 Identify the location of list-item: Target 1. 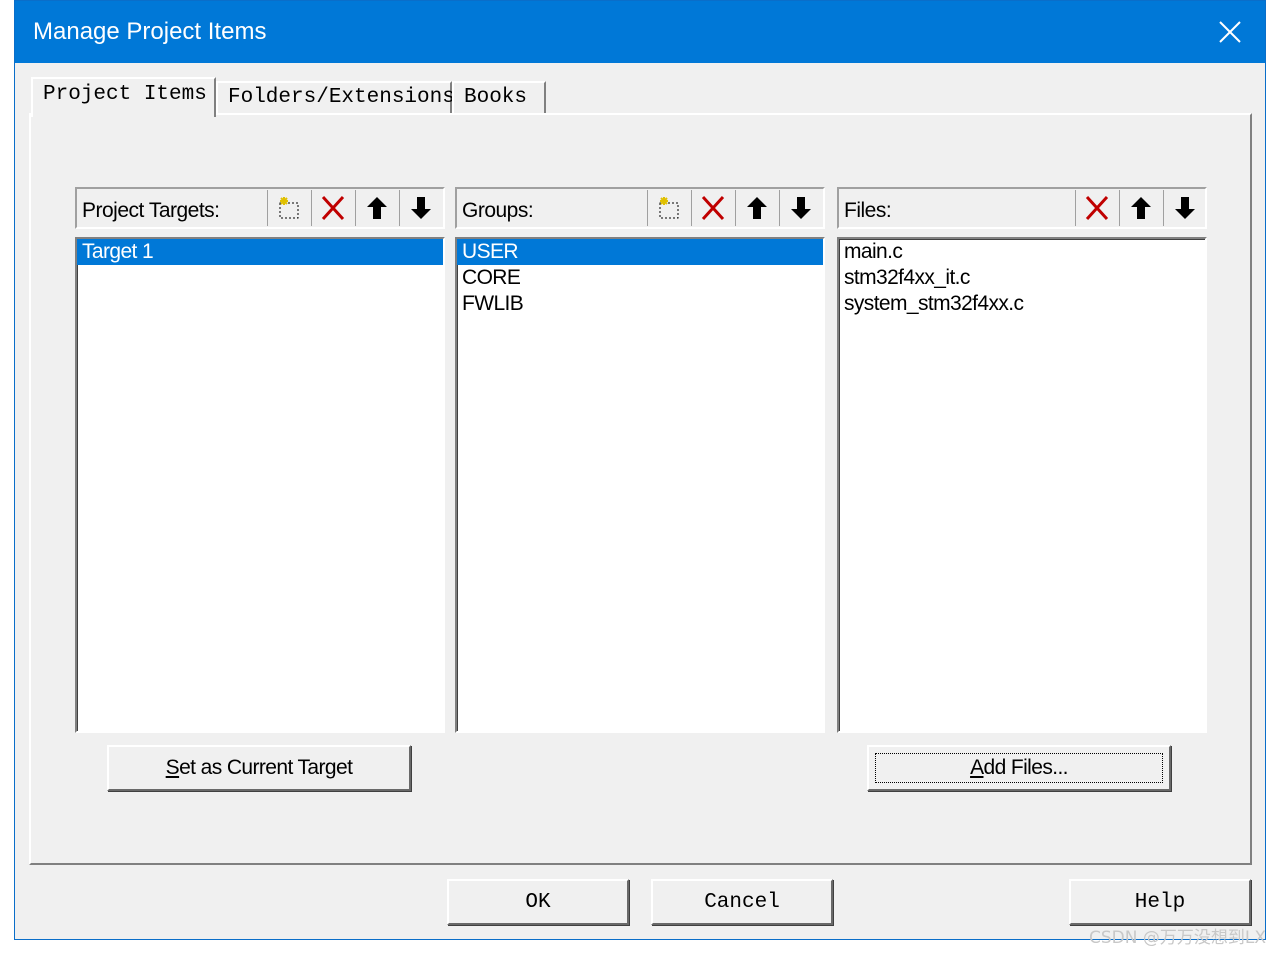
(260, 252).